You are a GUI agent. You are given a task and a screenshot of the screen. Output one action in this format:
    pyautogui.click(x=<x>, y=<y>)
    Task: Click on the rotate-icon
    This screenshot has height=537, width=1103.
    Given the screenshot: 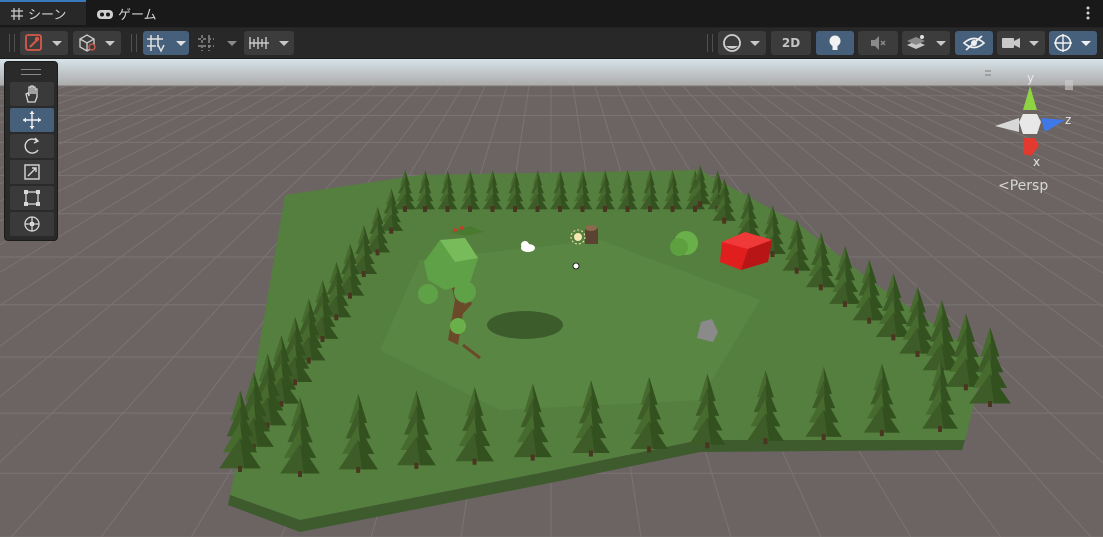 What is the action you would take?
    pyautogui.click(x=32, y=145)
    